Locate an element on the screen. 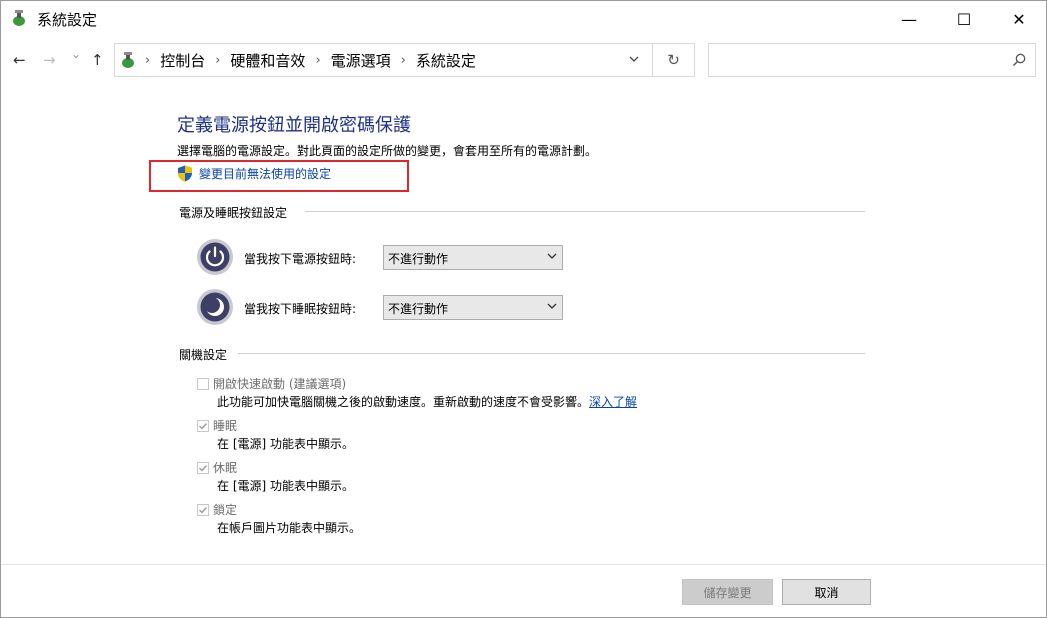  address-history-chevron-icon is located at coordinates (634, 59).